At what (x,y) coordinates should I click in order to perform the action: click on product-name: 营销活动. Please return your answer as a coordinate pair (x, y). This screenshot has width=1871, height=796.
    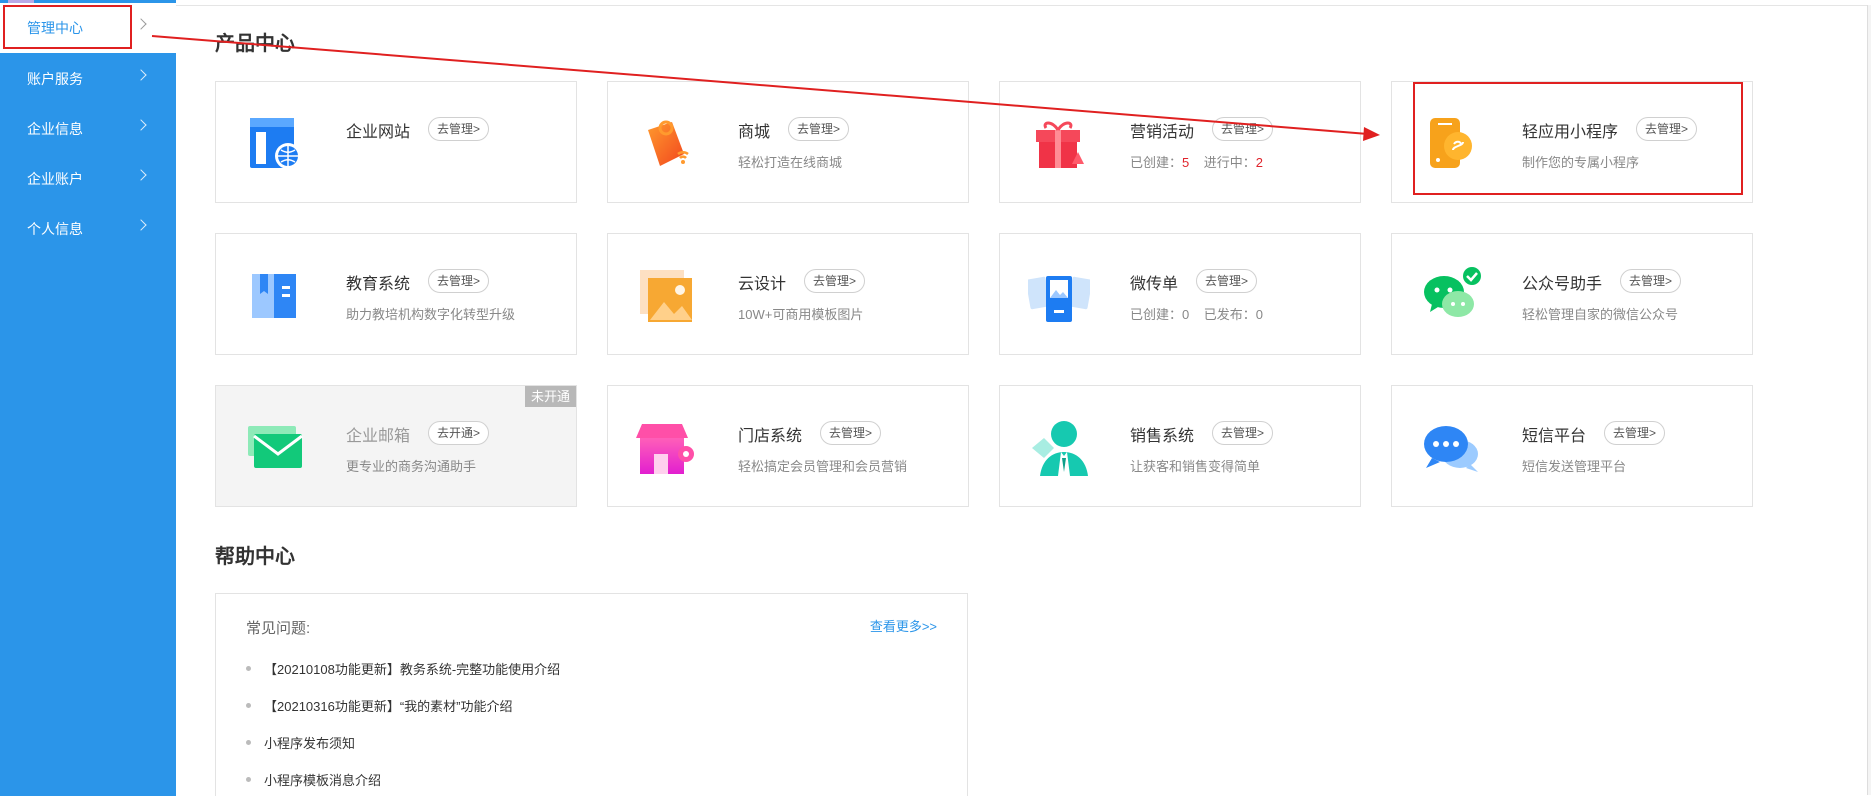
    Looking at the image, I should click on (1162, 132).